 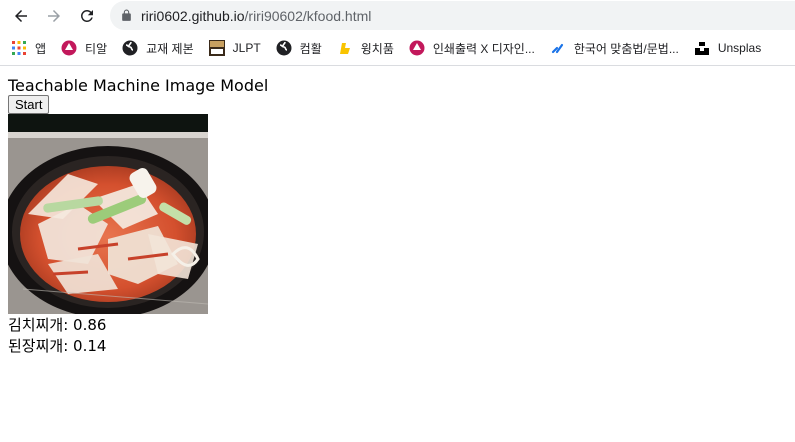 I want to click on browser-toolbar: riri0602.github.io/riri90602/kfood.html, so click(x=397, y=15).